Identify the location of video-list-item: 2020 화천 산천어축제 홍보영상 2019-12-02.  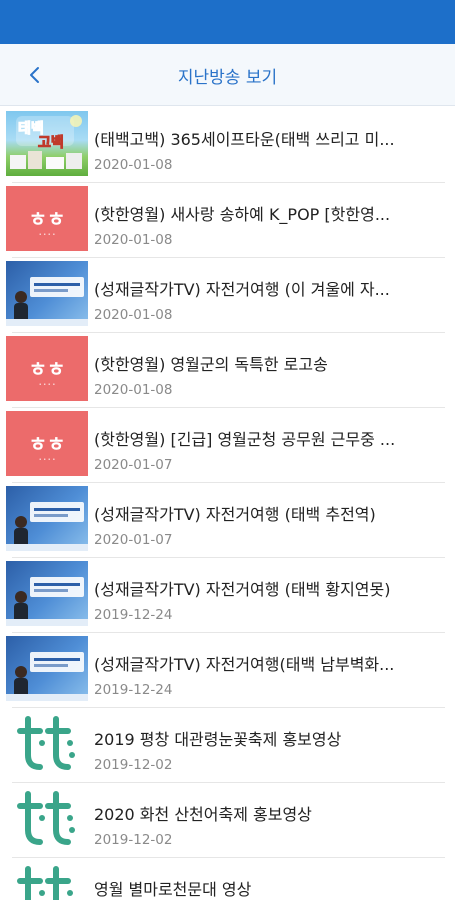
(227, 820).